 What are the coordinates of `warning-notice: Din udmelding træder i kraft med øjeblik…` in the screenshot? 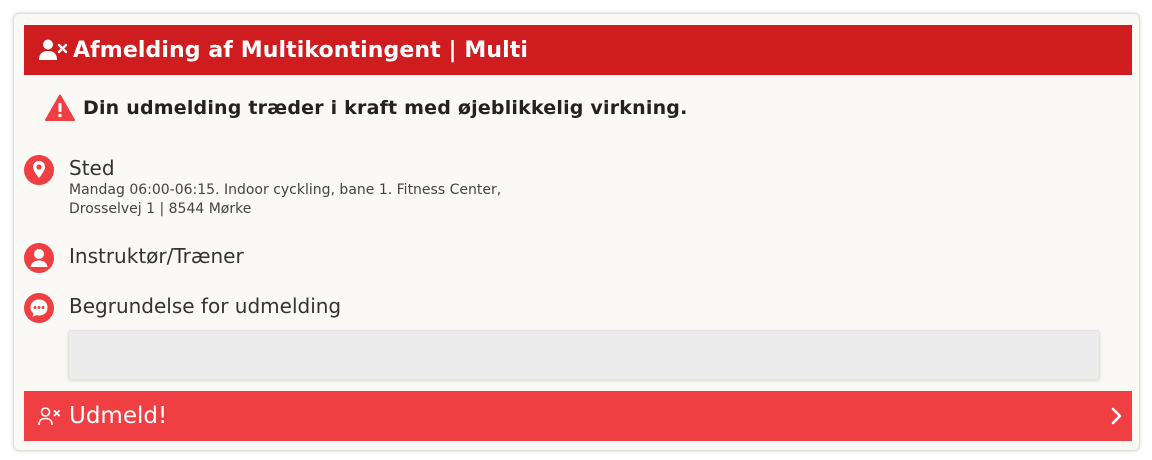 It's located at (366, 108).